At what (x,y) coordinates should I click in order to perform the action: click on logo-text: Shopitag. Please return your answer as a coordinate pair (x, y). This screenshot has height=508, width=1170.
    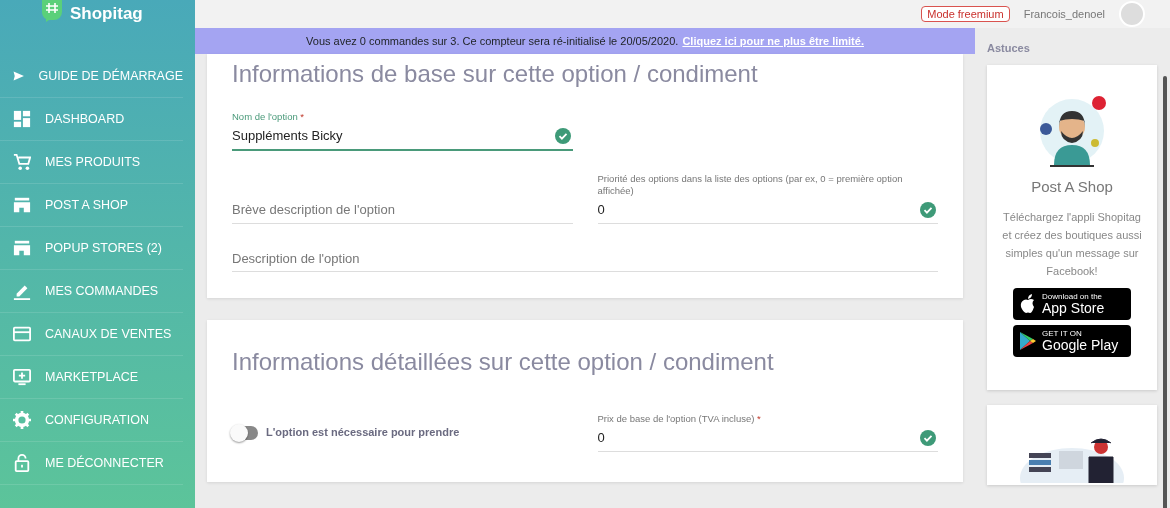
    Looking at the image, I should click on (106, 13).